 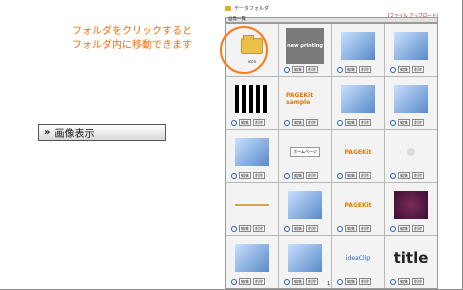 I want to click on grid-cell: PAGEKit 編集 削除, so click(x=358, y=209).